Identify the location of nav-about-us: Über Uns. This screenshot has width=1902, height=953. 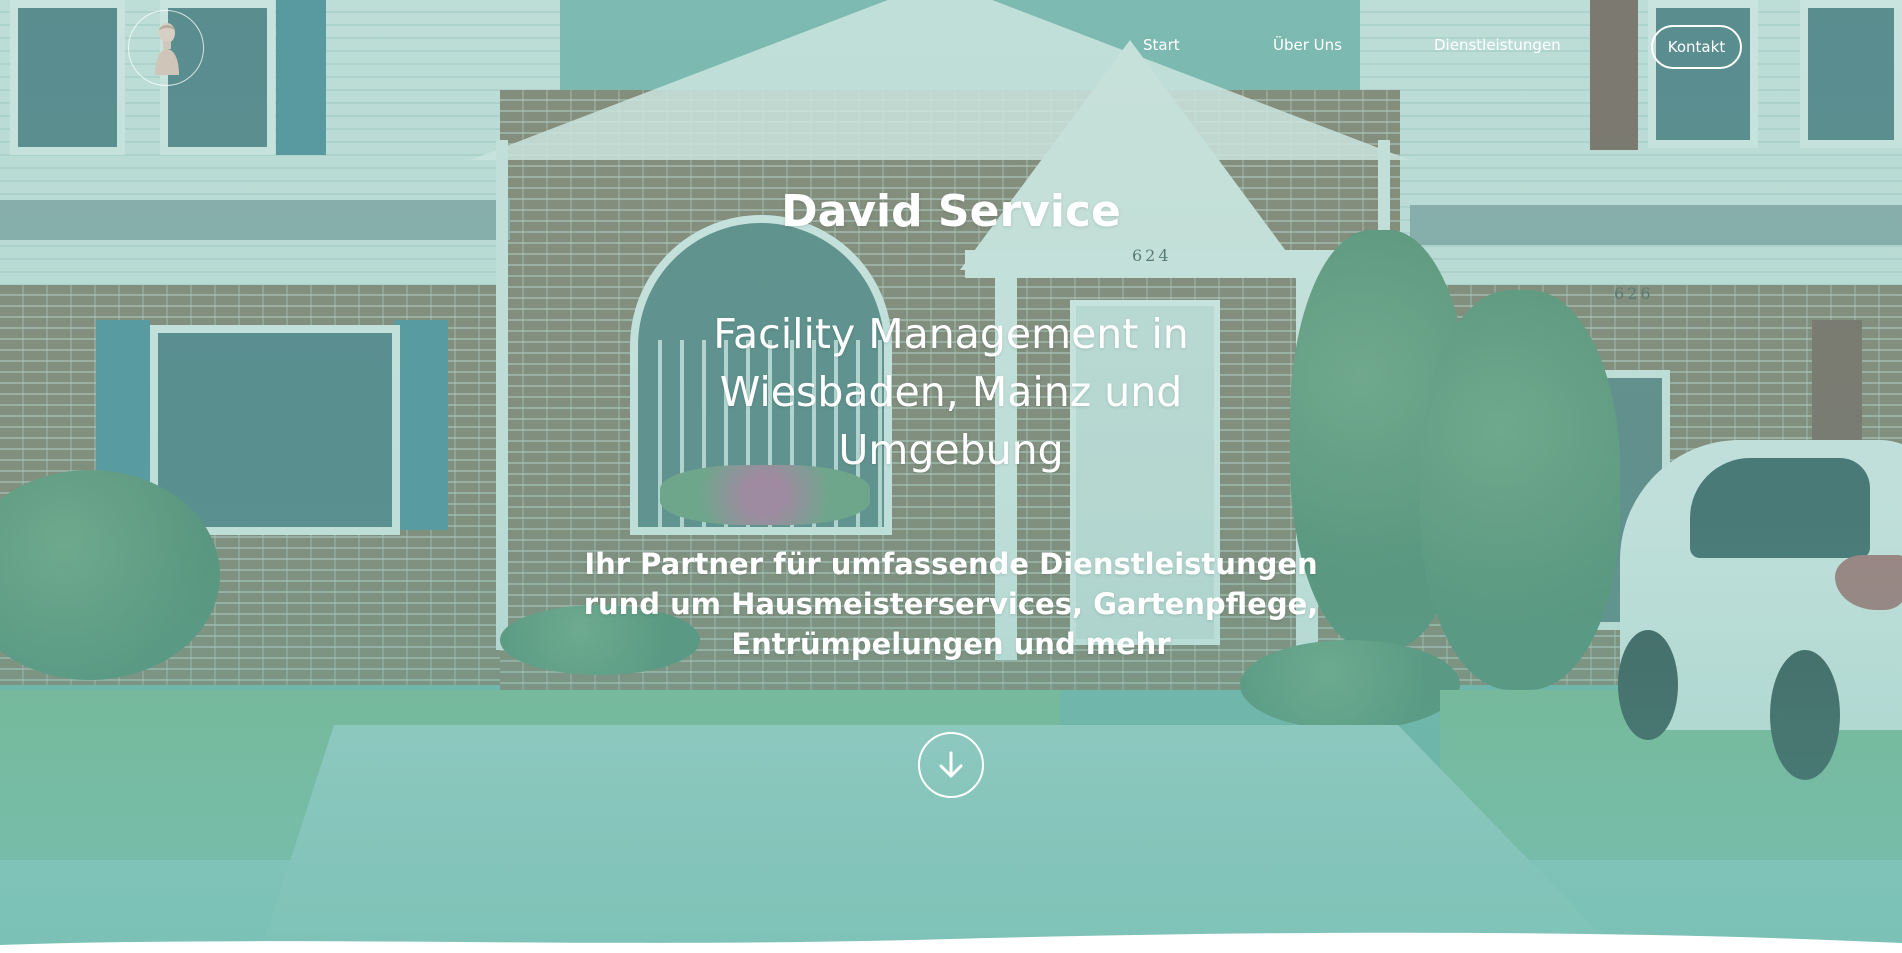
(1307, 45).